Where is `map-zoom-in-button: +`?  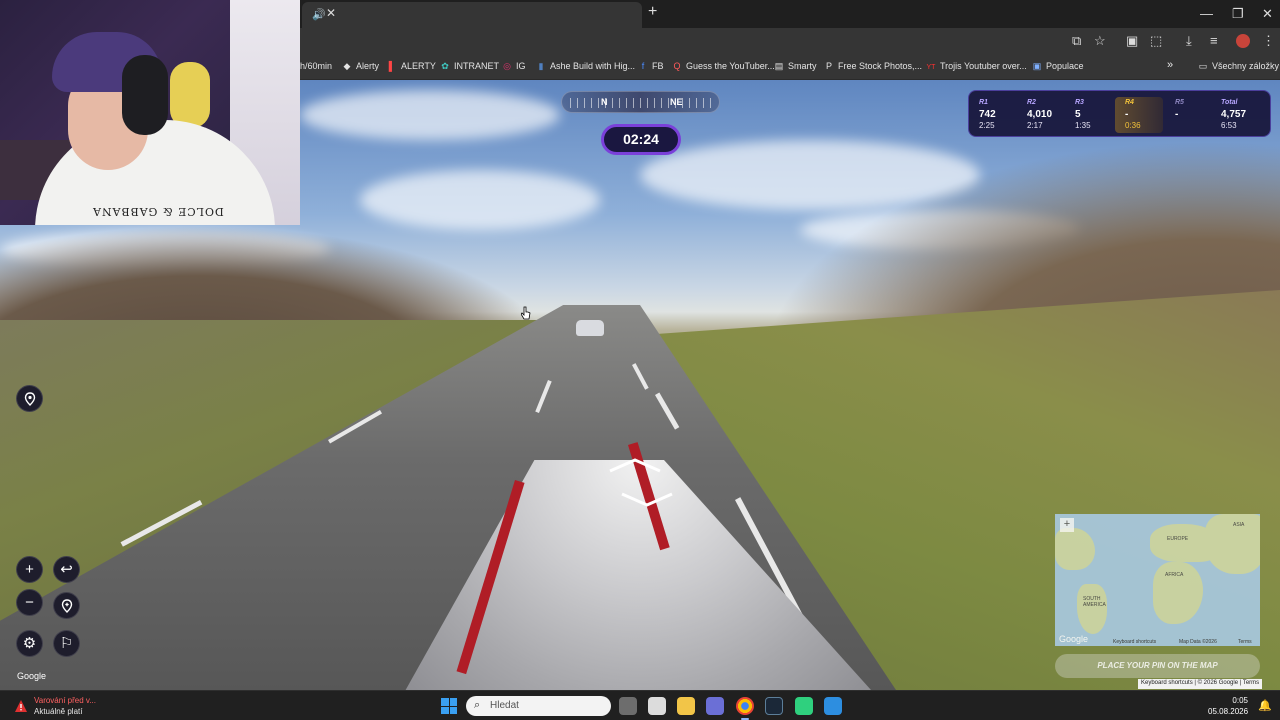 map-zoom-in-button: + is located at coordinates (1067, 525).